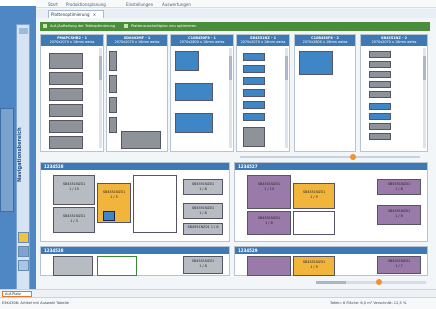 This screenshot has width=436, height=309. I want to click on navigation-callout, so click(7, 160).